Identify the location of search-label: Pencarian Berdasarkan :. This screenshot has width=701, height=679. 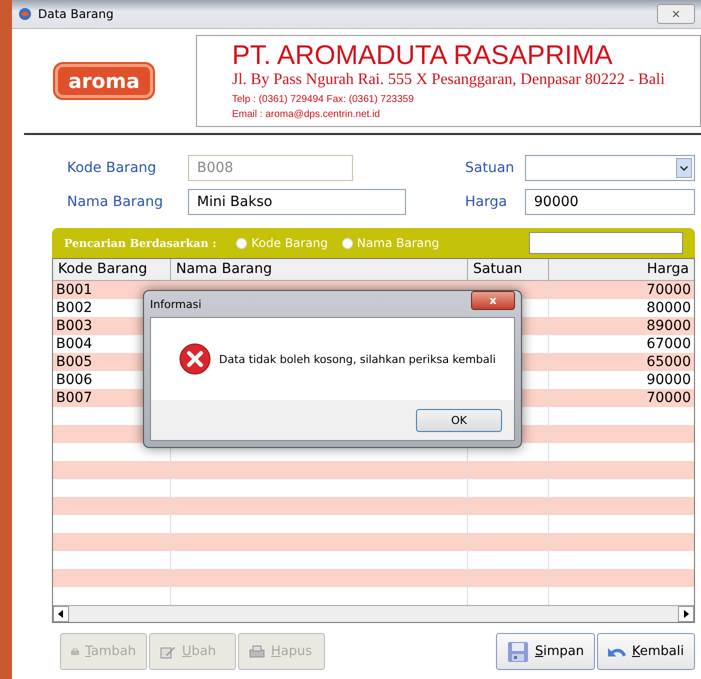
(140, 243).